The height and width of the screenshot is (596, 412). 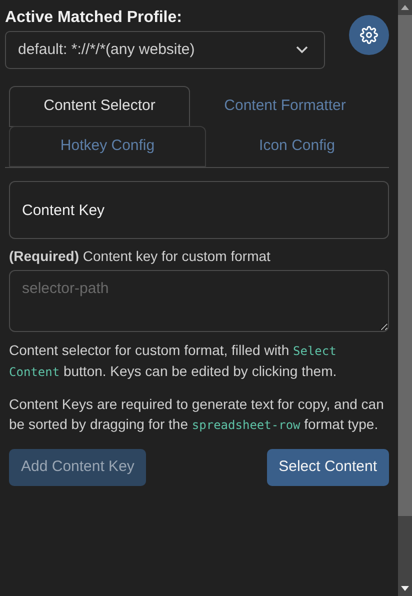 I want to click on scroll-down-icon, so click(x=405, y=588).